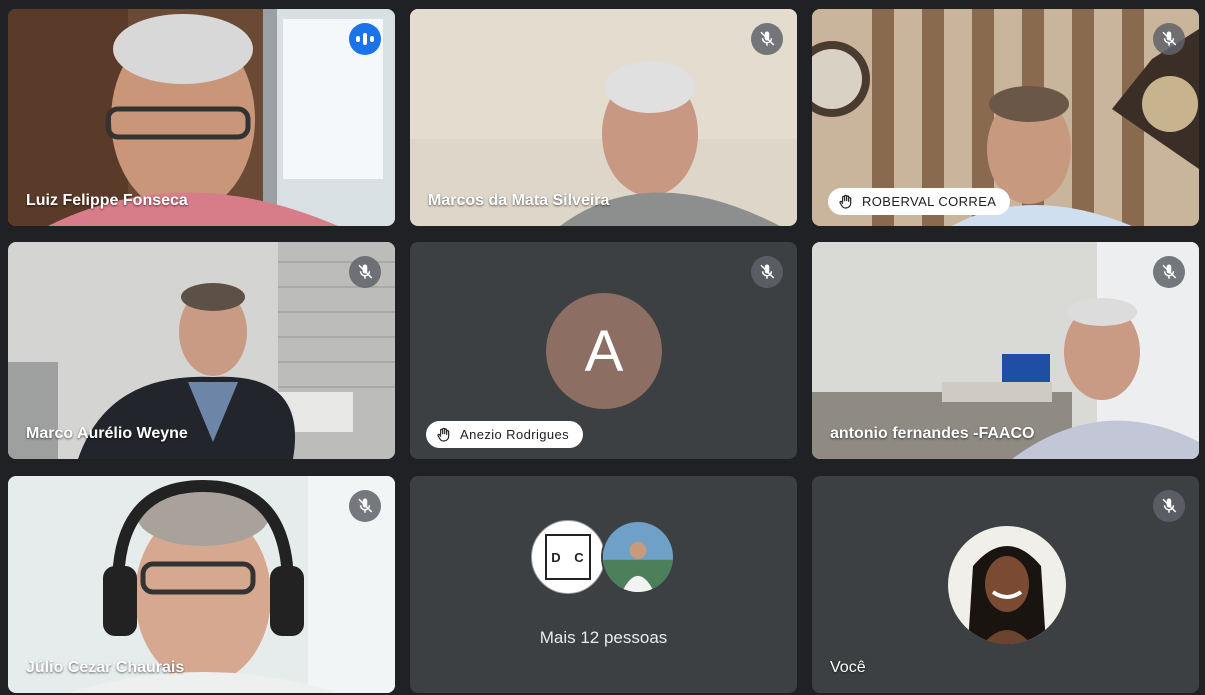 This screenshot has height=695, width=1205. I want to click on participant-tile-marco: Marco Aurélio Weyne, so click(201, 350).